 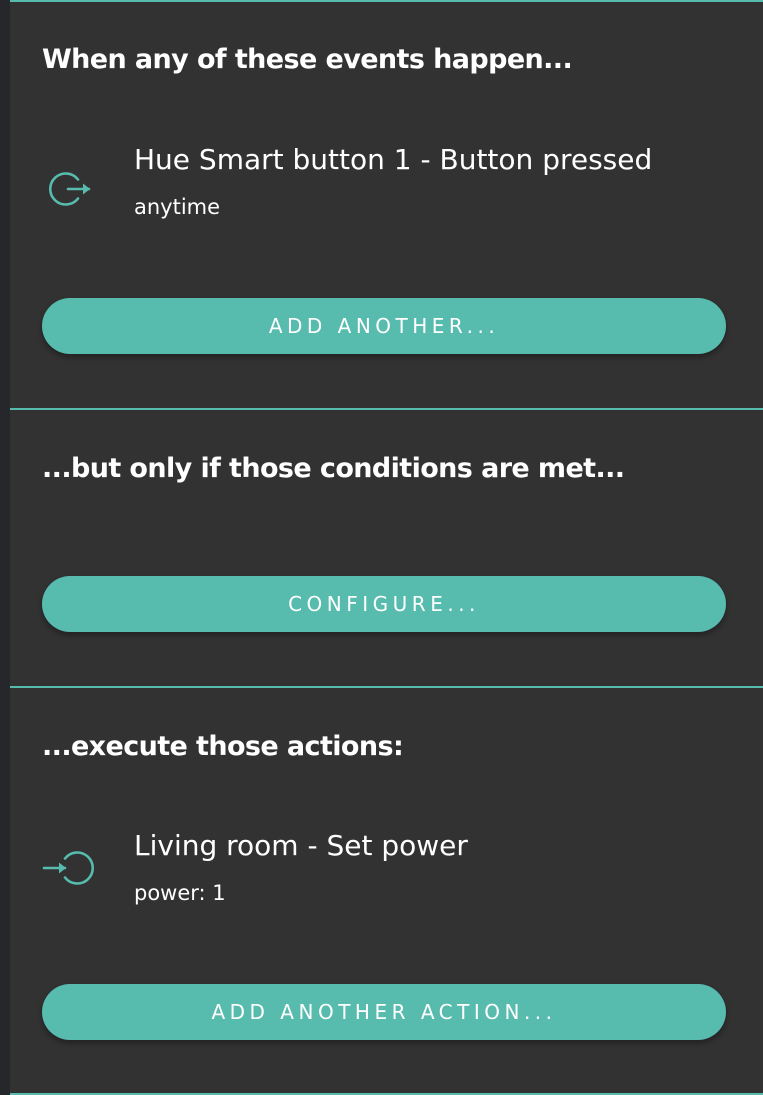 I want to click on action-execute-icon, so click(x=72, y=873).